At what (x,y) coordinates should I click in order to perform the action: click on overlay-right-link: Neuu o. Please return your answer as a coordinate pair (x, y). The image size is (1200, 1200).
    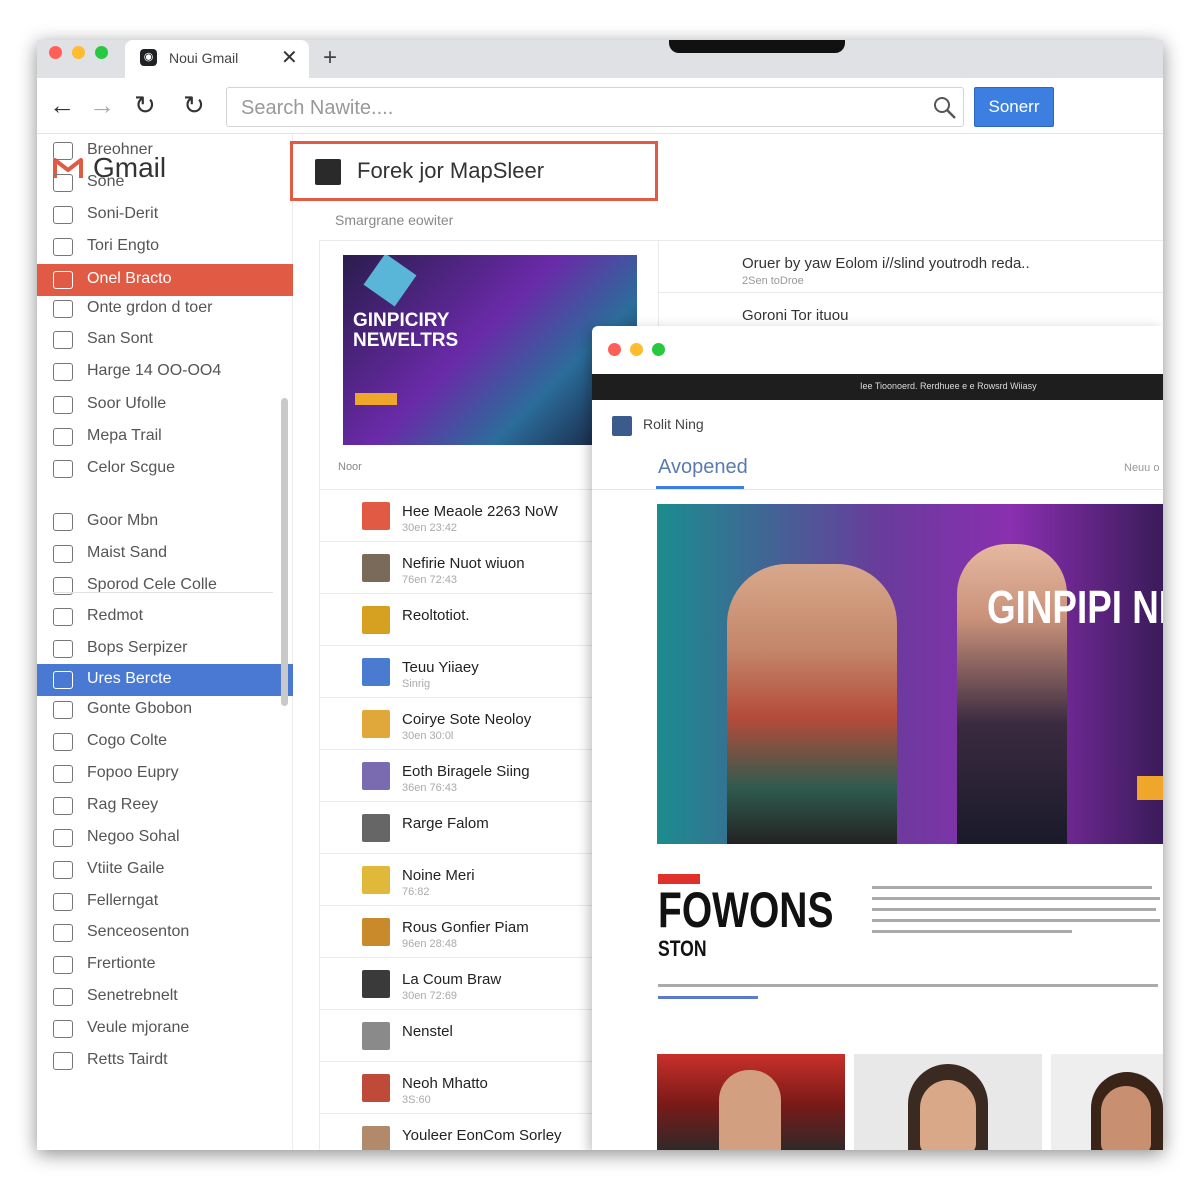
    Looking at the image, I should click on (1141, 468).